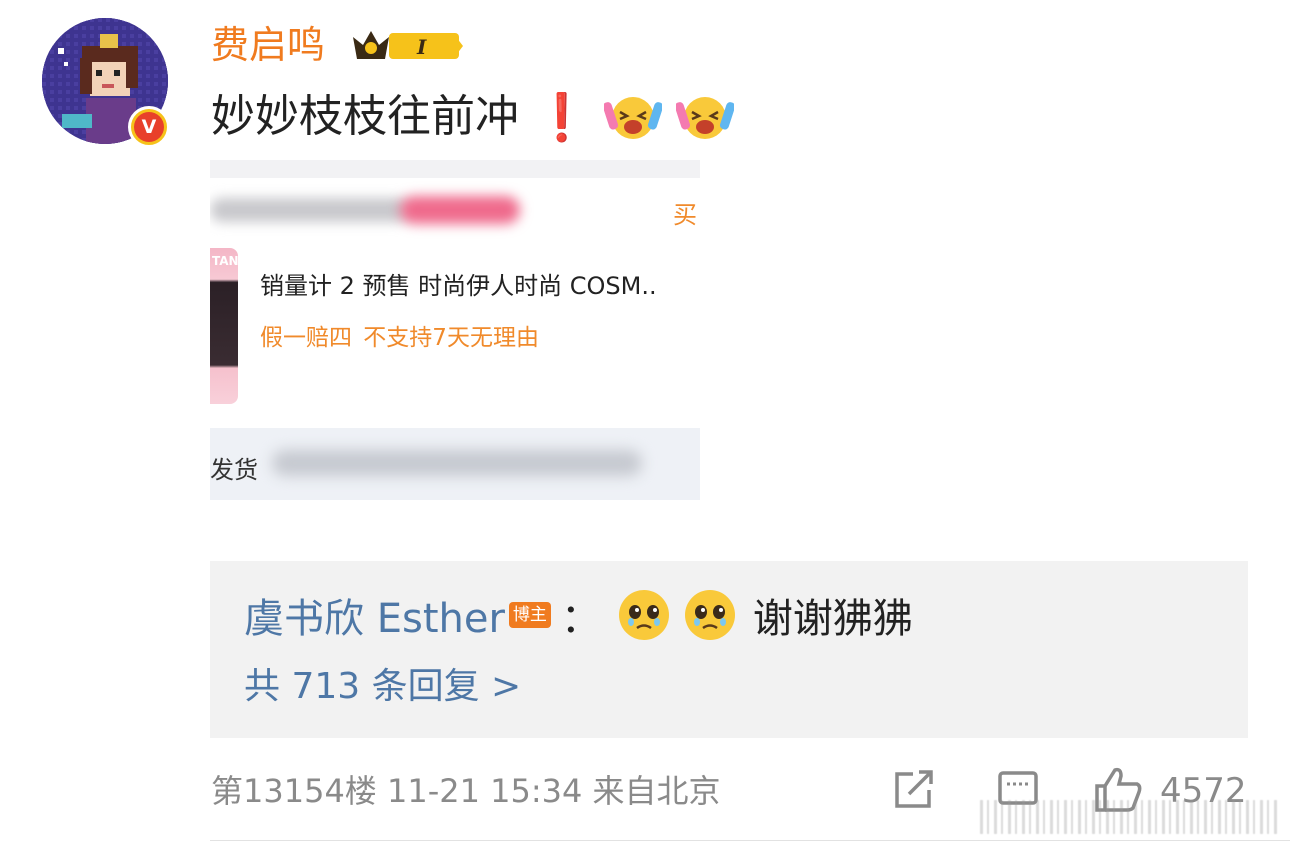  What do you see at coordinates (458, 286) in the screenshot?
I see `product-title: 销量计 2 预售 时尚伊人时尚 COSM..` at bounding box center [458, 286].